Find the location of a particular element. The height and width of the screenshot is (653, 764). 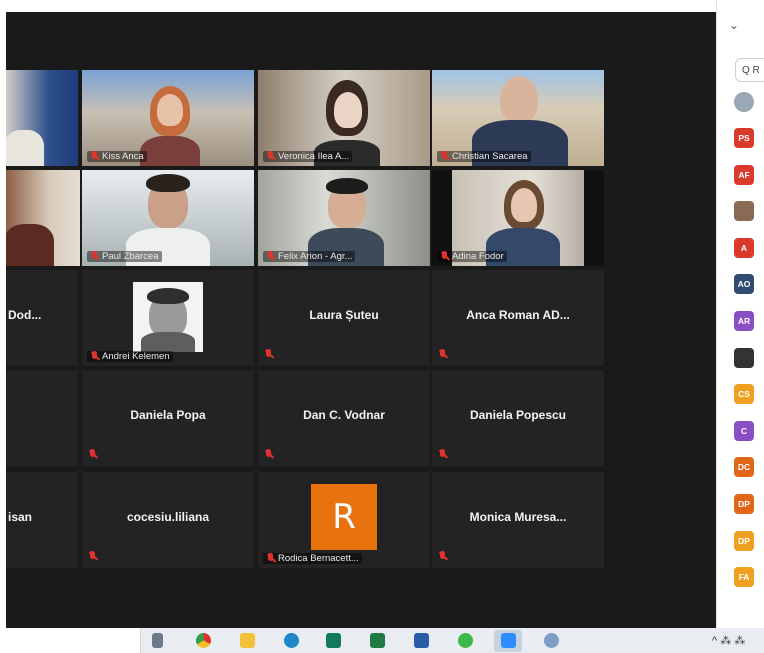

participant-avatar: AF is located at coordinates (744, 174).